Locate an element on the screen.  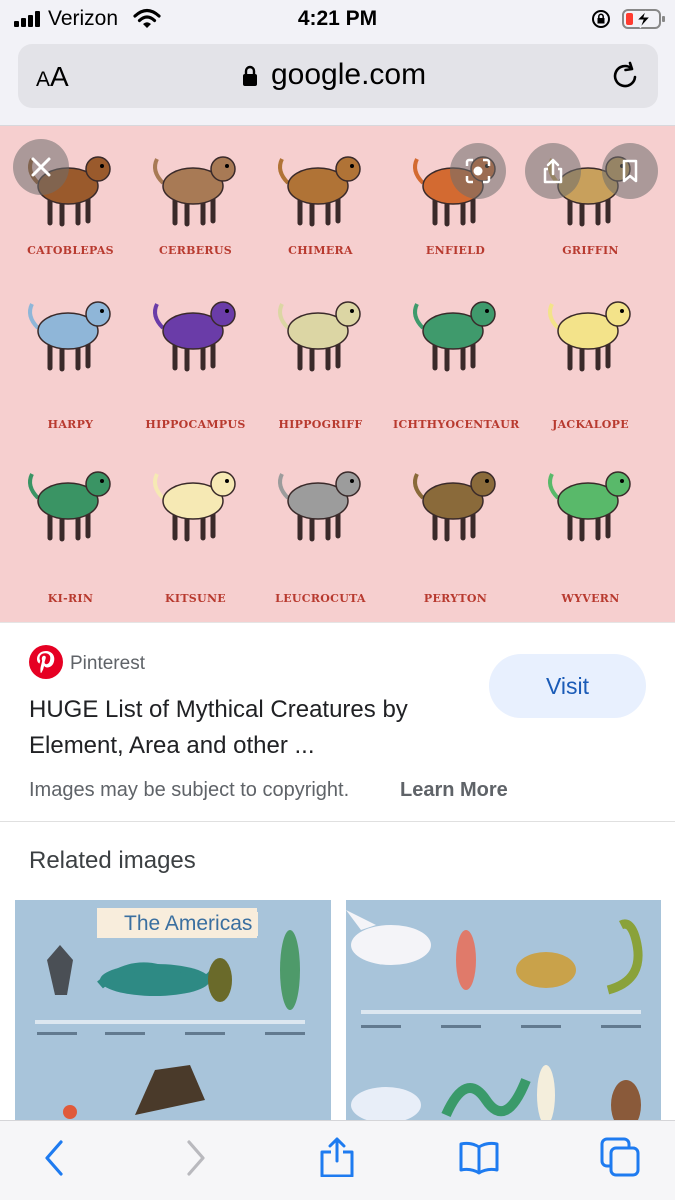
creature-illustration: KITSUNE is located at coordinates (195, 525).